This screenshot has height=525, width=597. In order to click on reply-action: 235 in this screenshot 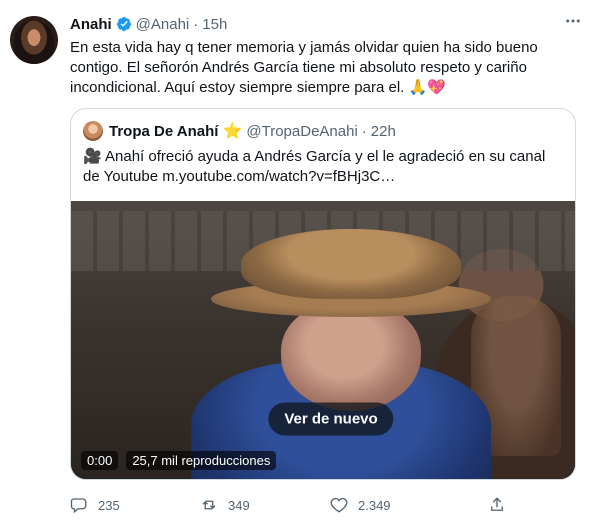, I will do `click(95, 505)`.